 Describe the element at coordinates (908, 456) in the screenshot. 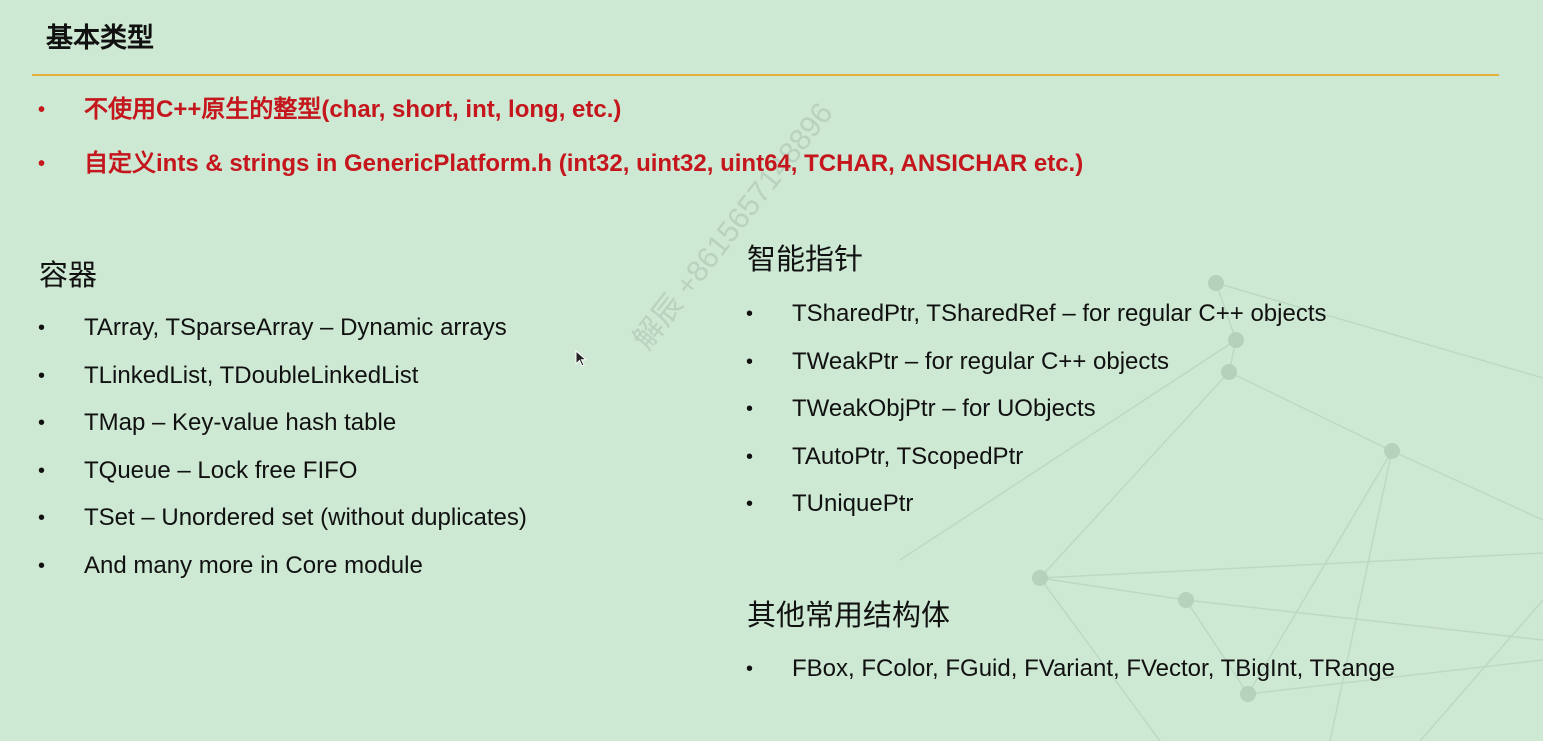

I see `list-item-text: TAutoPtr, TScopedPtr` at that location.